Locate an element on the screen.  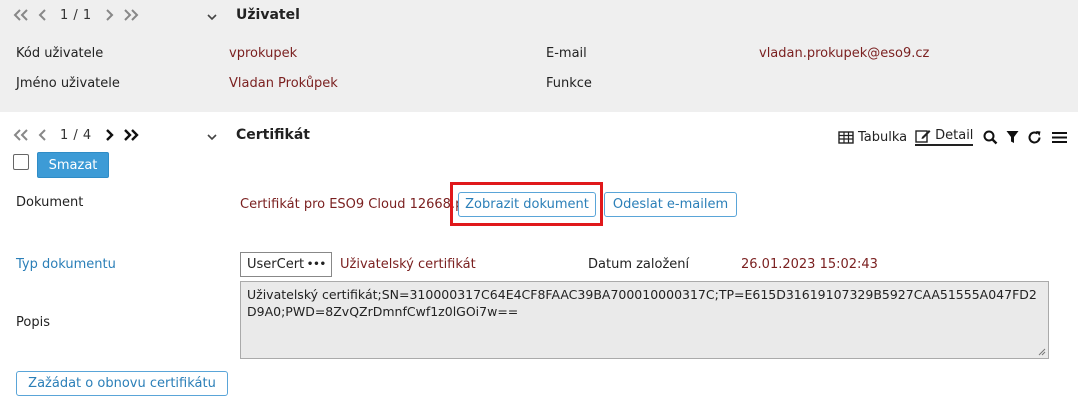
refresh-button is located at coordinates (1034, 137).